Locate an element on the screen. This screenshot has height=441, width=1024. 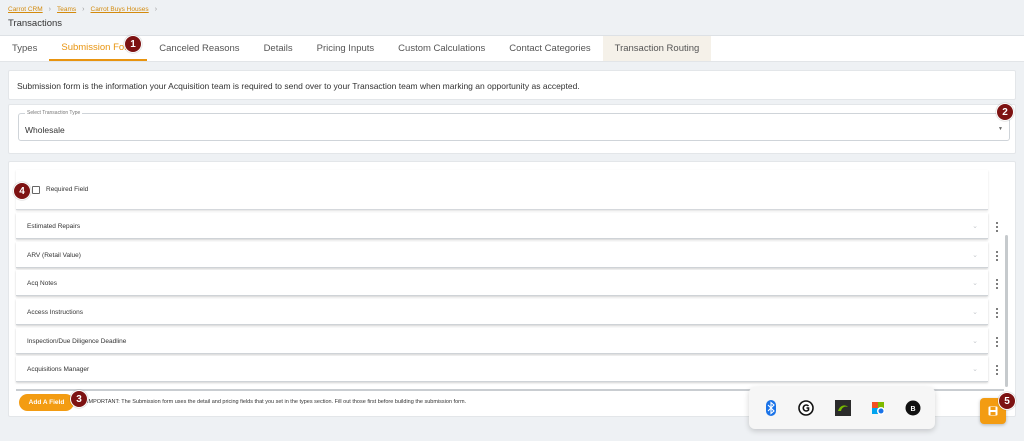
callout-3: 3 is located at coordinates (79, 399).